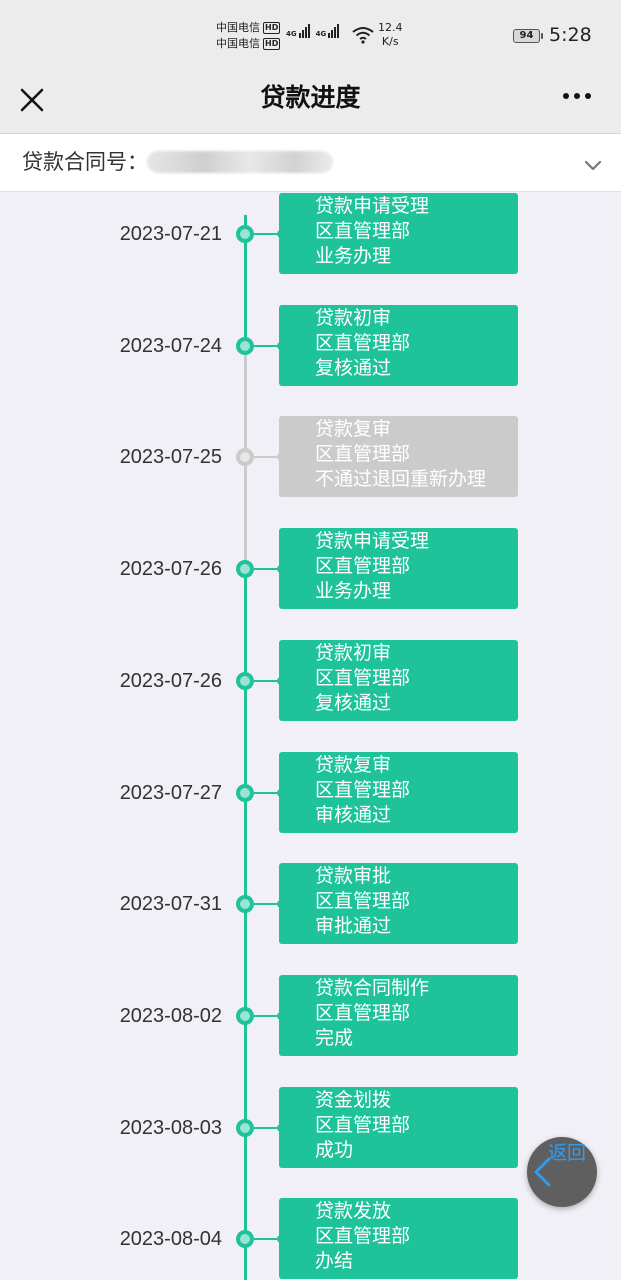 This screenshot has height=1280, width=621. What do you see at coordinates (310, 97) in the screenshot?
I see `page-title: 贷款进度` at bounding box center [310, 97].